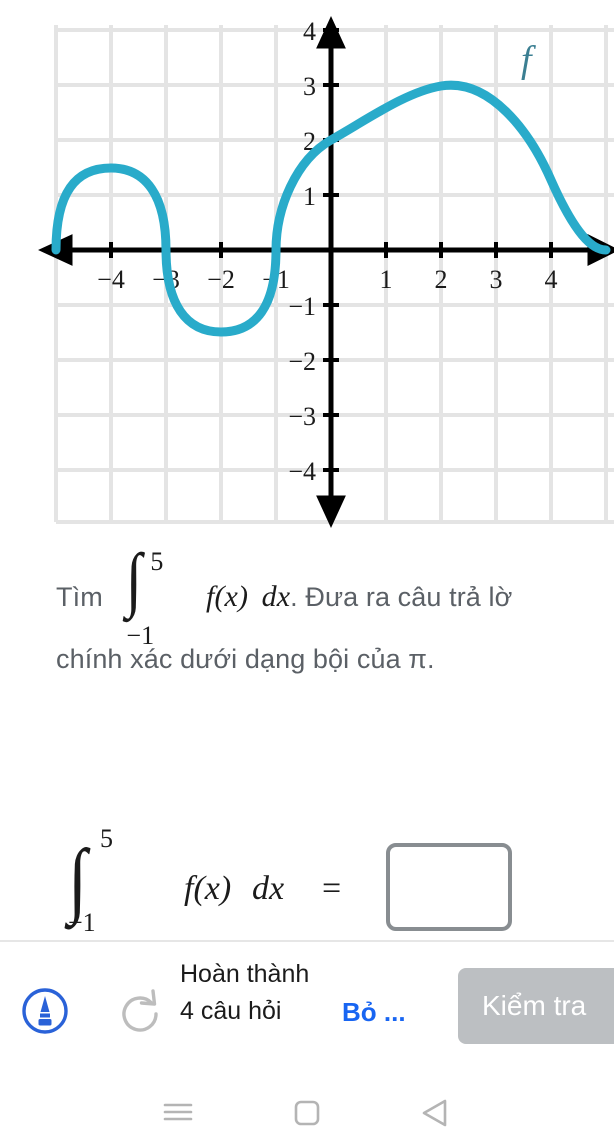  Describe the element at coordinates (227, 596) in the screenshot. I see `integrand: f(x)` at that location.